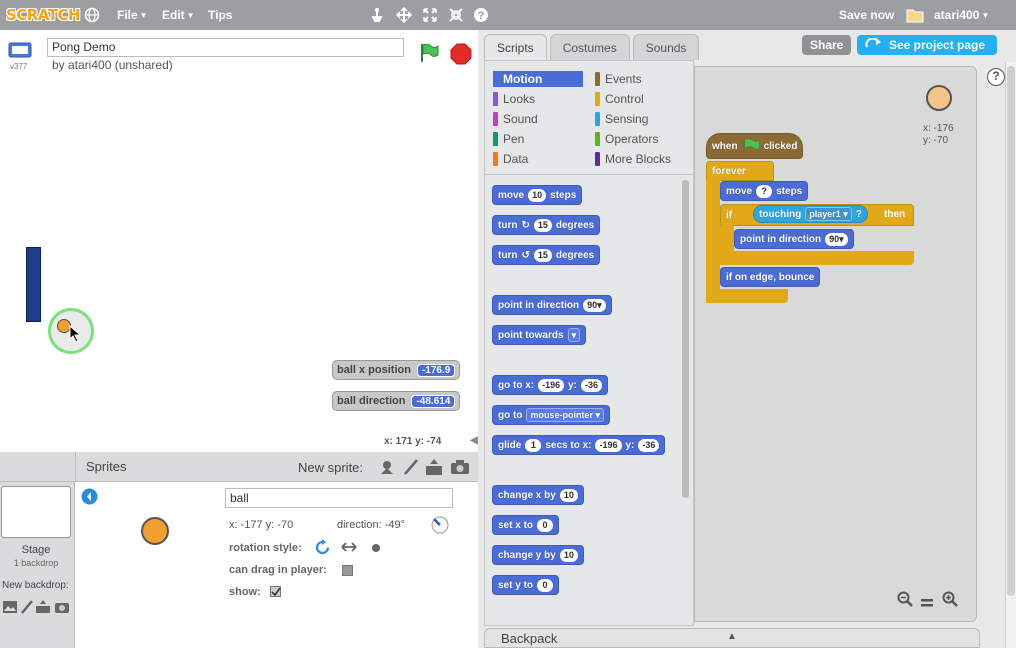  What do you see at coordinates (92, 15) in the screenshot?
I see `globe-icon` at bounding box center [92, 15].